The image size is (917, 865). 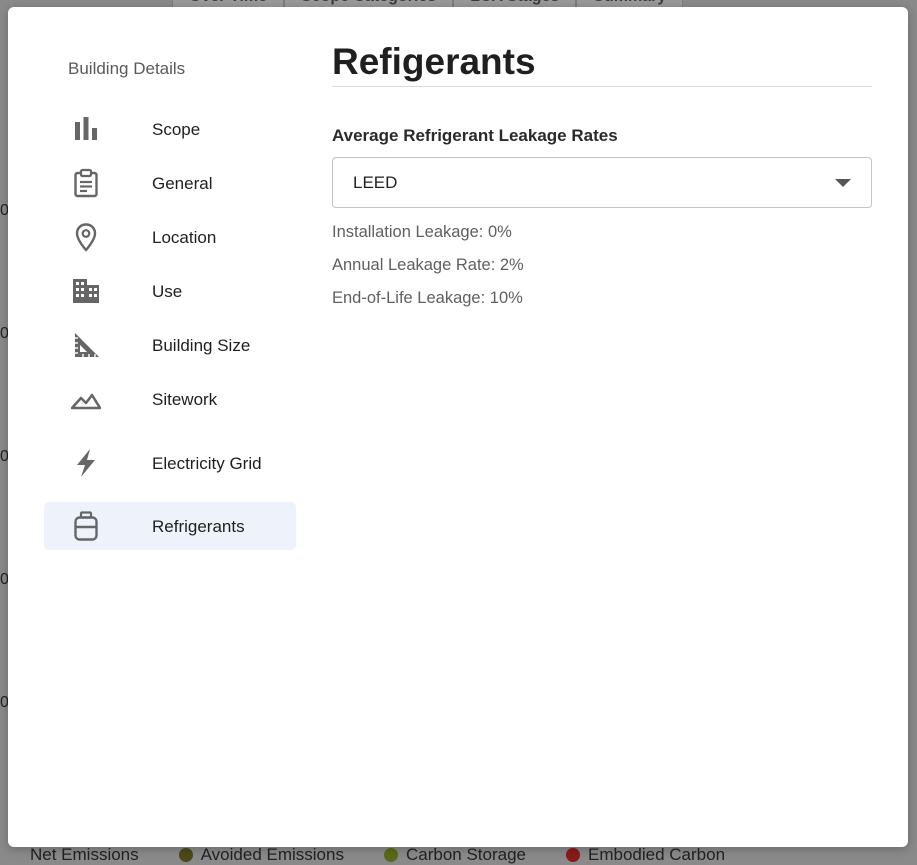 What do you see at coordinates (176, 129) in the screenshot?
I see `sidebar-item-label: Scope` at bounding box center [176, 129].